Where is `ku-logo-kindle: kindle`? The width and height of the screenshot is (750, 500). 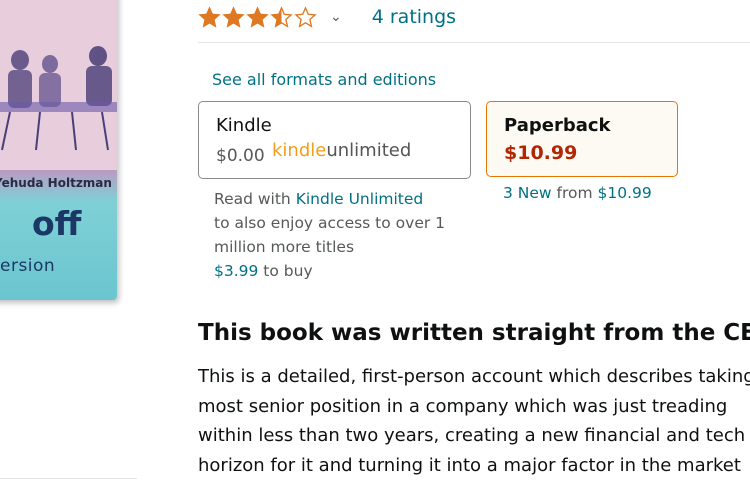 ku-logo-kindle: kindle is located at coordinates (299, 150).